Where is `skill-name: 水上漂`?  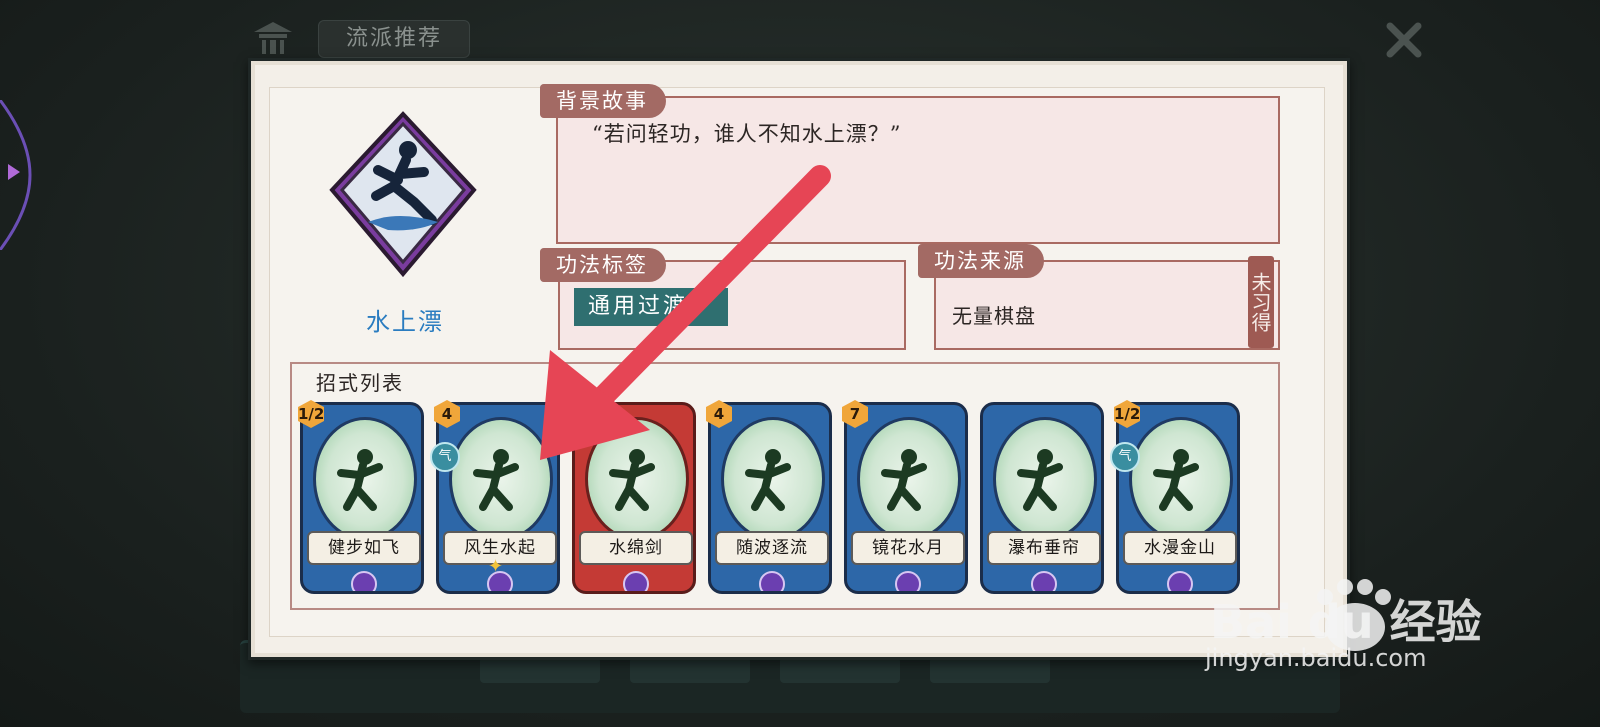
skill-name: 水上漂 is located at coordinates (405, 322).